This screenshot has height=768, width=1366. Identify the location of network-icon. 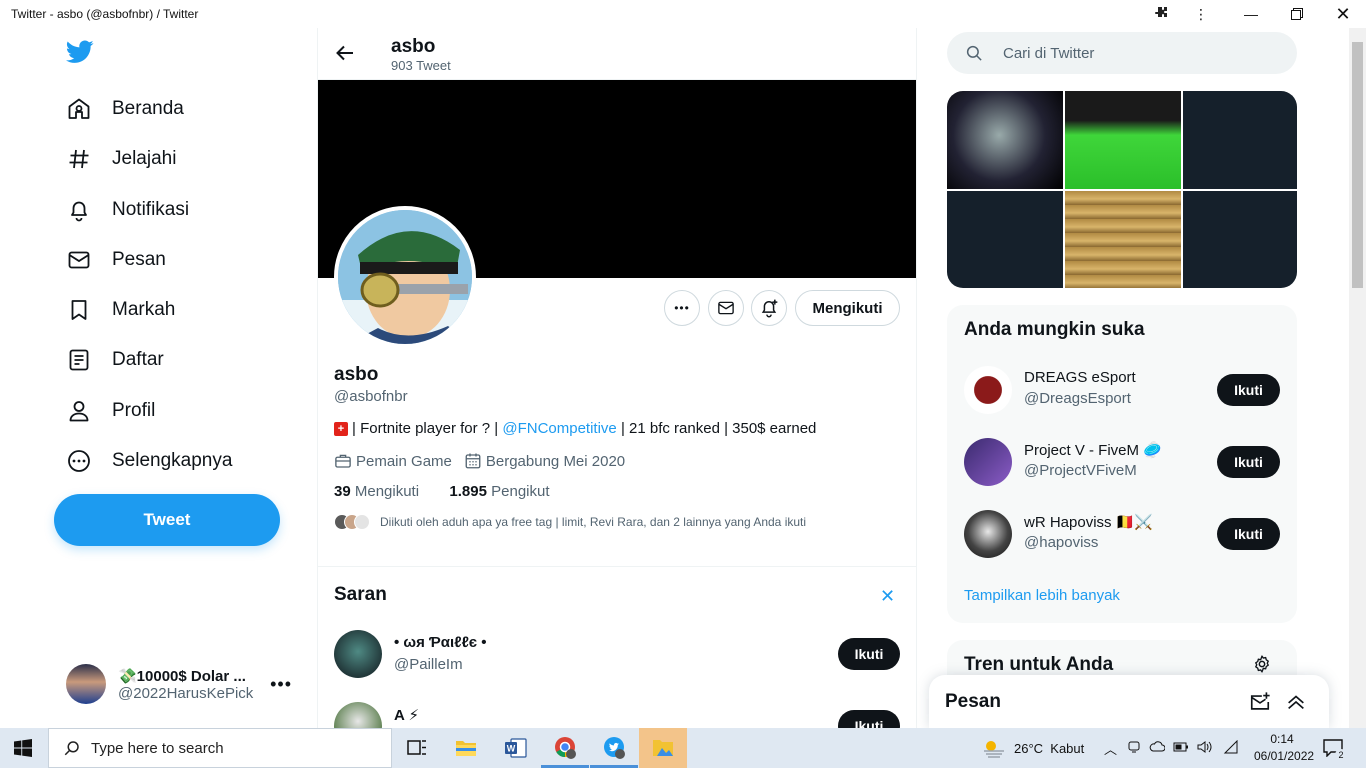
(1231, 748).